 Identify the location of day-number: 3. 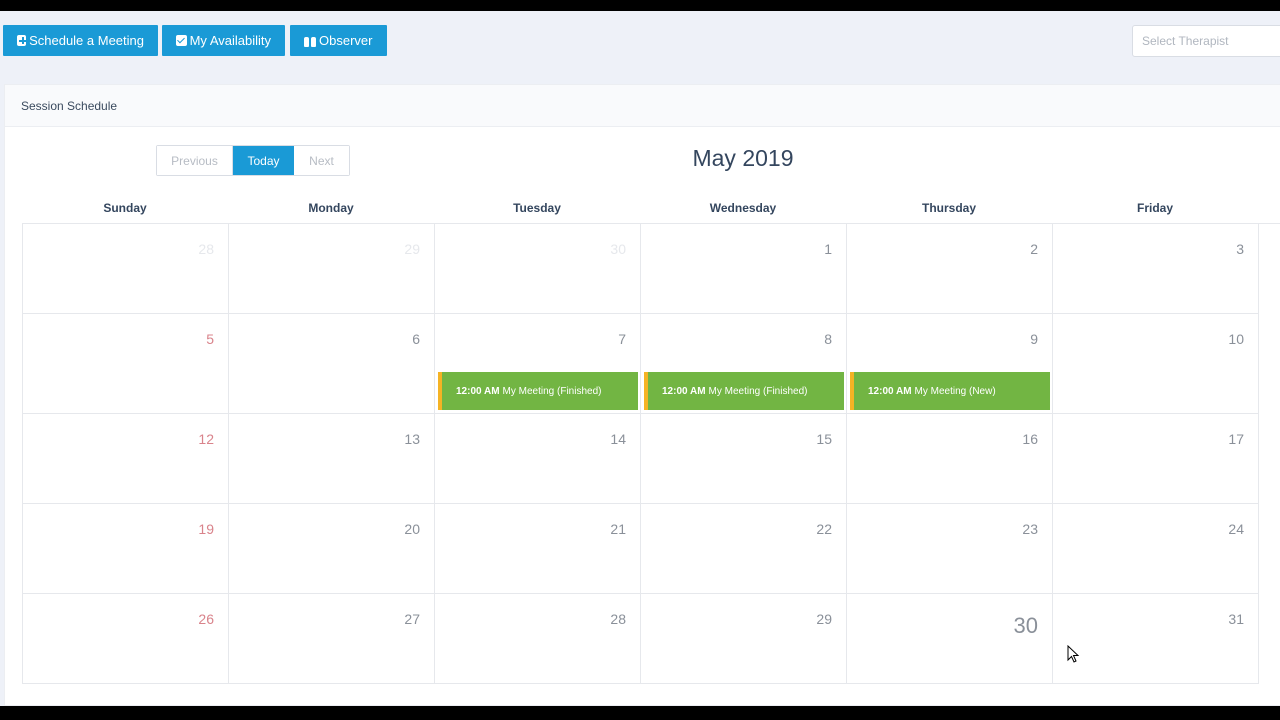
(1240, 249).